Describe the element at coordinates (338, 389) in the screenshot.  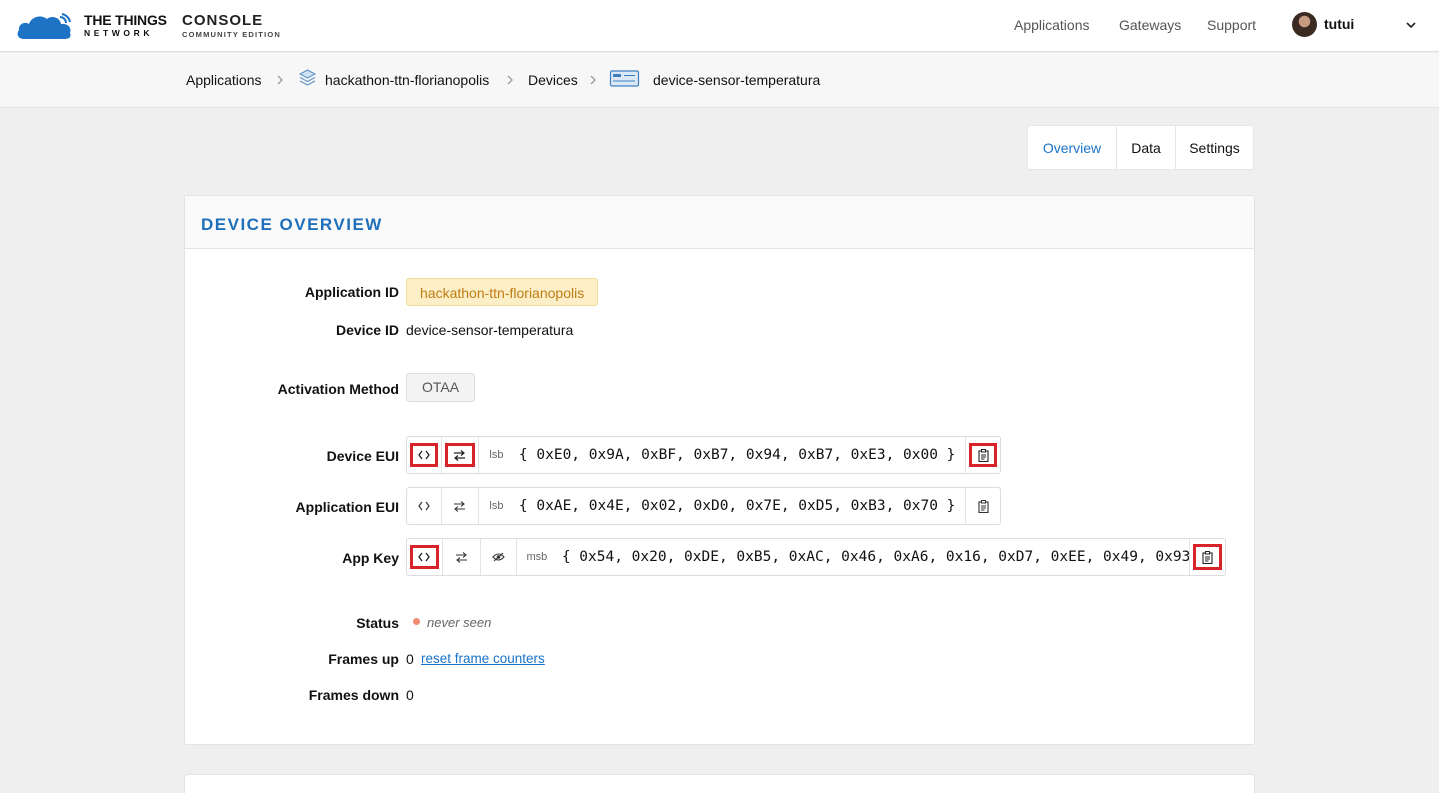
I see `activation-method-label: Activation Method` at that location.